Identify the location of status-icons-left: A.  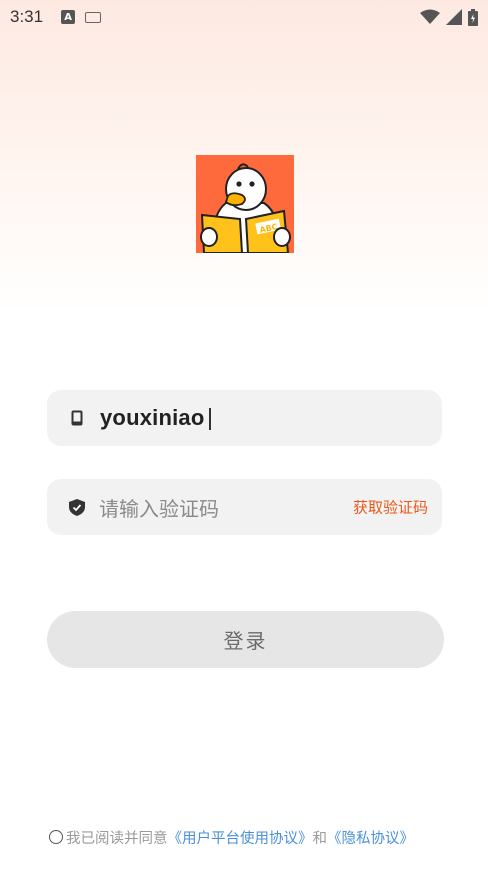
(81, 17).